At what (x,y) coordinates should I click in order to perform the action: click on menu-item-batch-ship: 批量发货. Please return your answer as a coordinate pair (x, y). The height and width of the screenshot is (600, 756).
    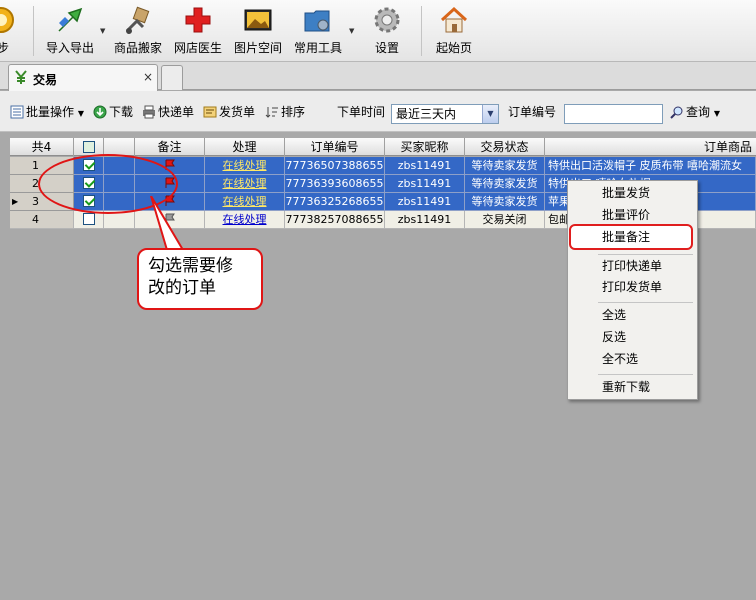
    Looking at the image, I should click on (626, 193).